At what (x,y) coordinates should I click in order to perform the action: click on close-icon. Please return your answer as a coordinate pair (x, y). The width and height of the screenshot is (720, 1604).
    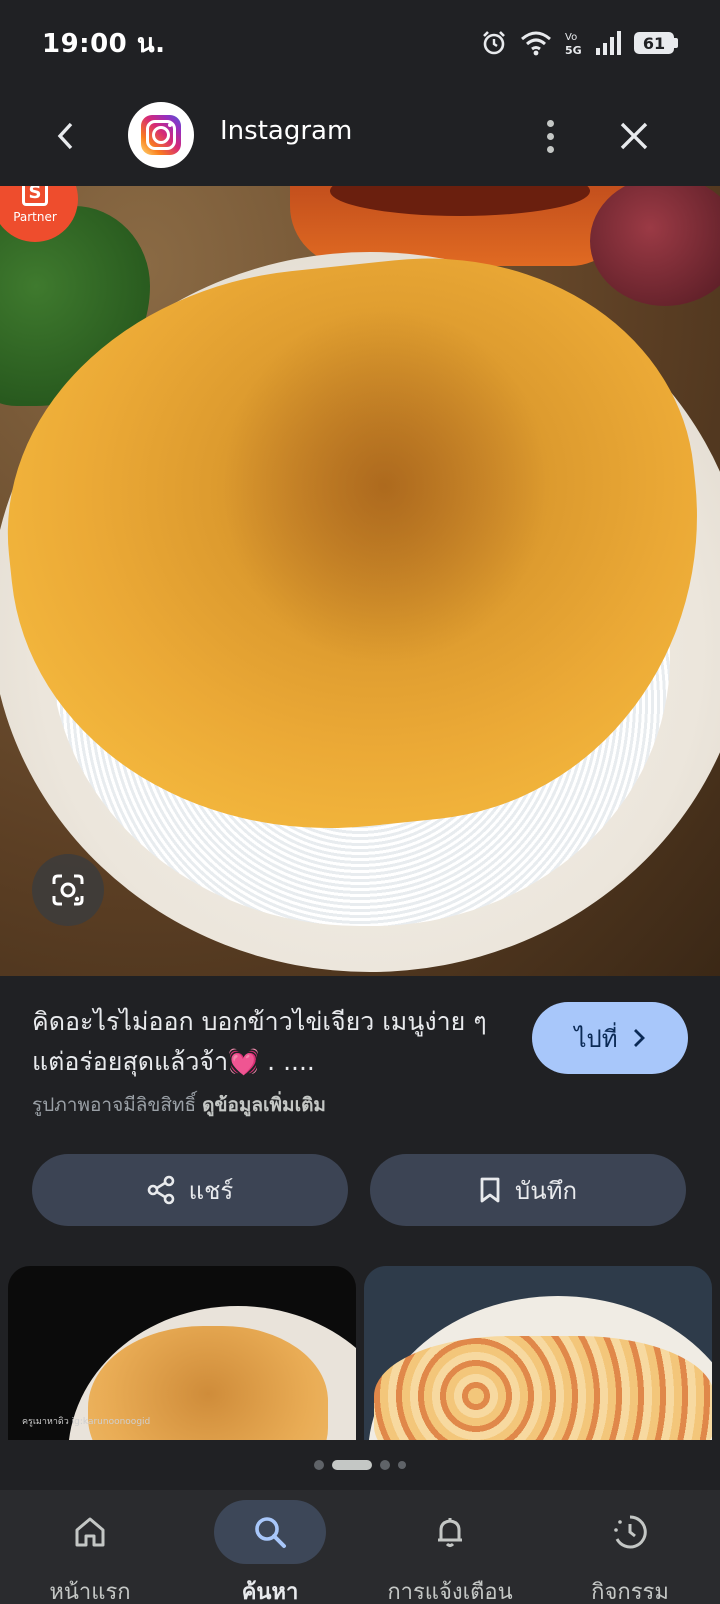
    Looking at the image, I should click on (634, 136).